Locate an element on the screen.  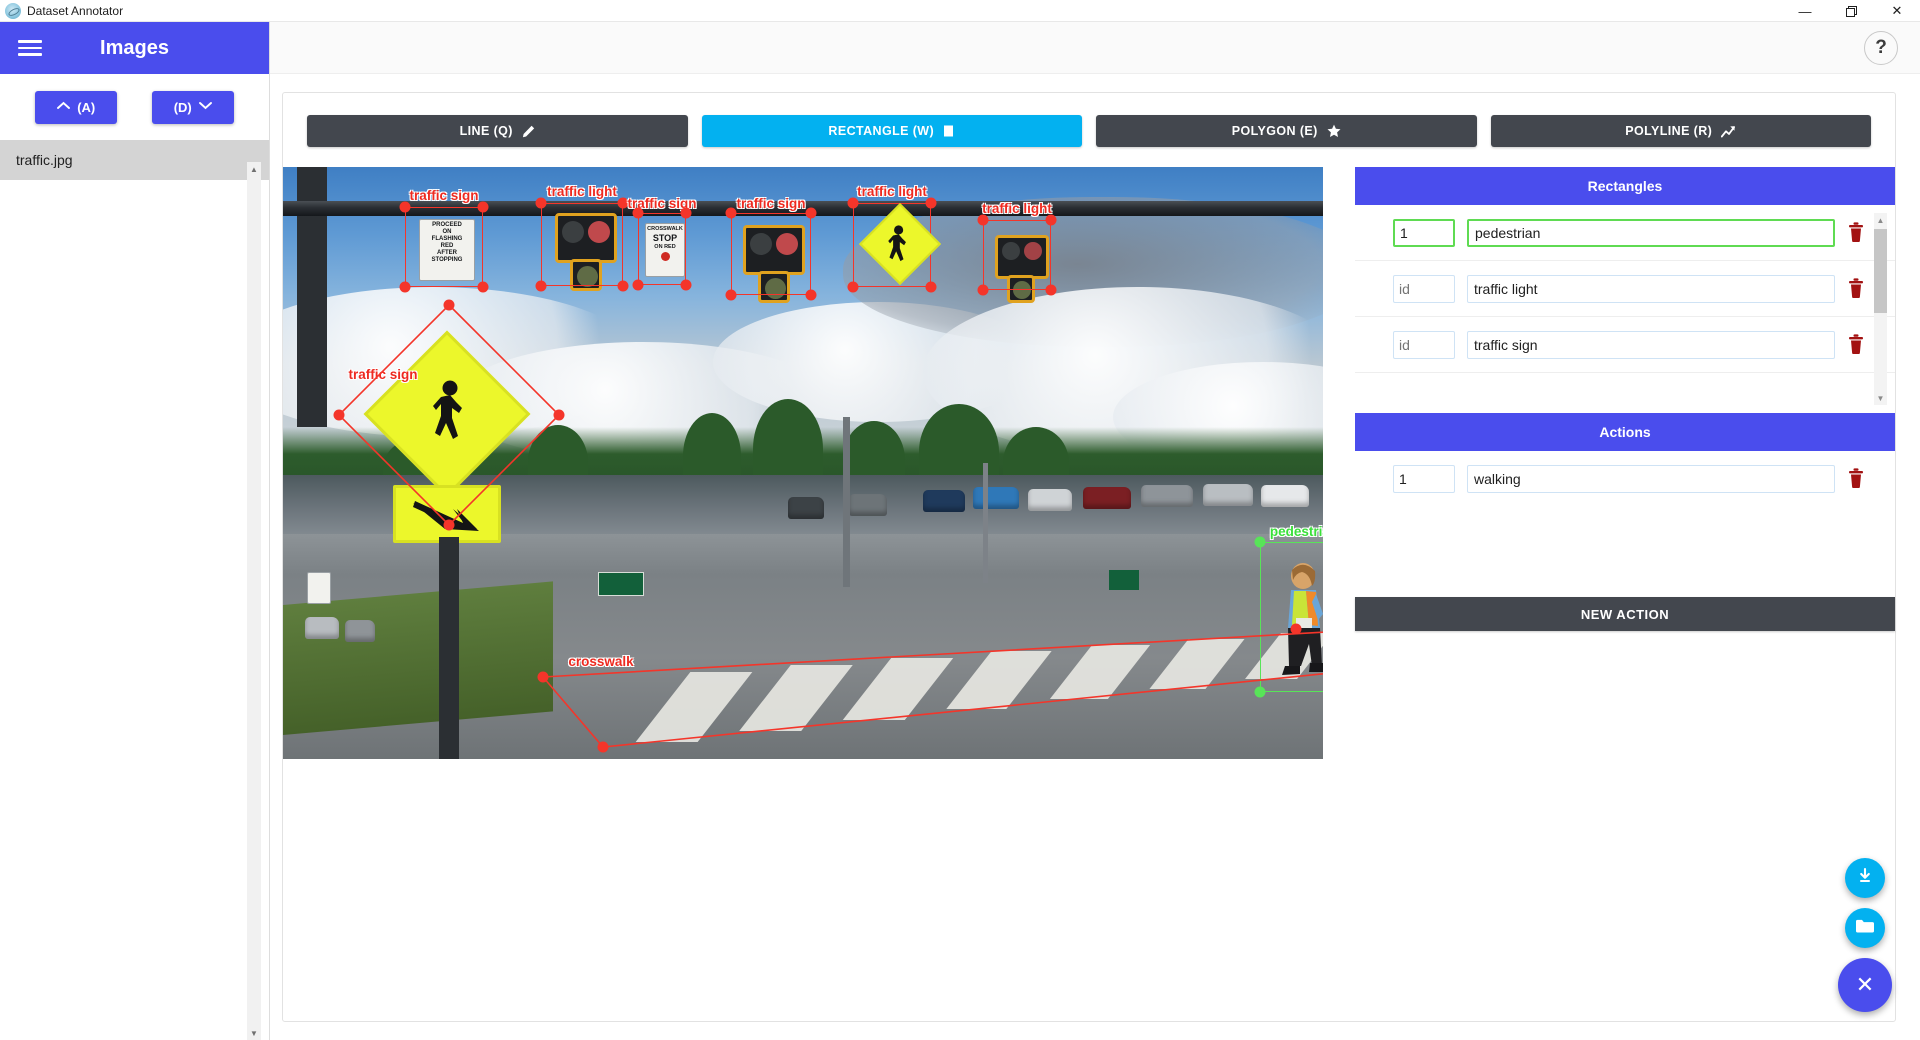
download-icon is located at coordinates (1865, 878).